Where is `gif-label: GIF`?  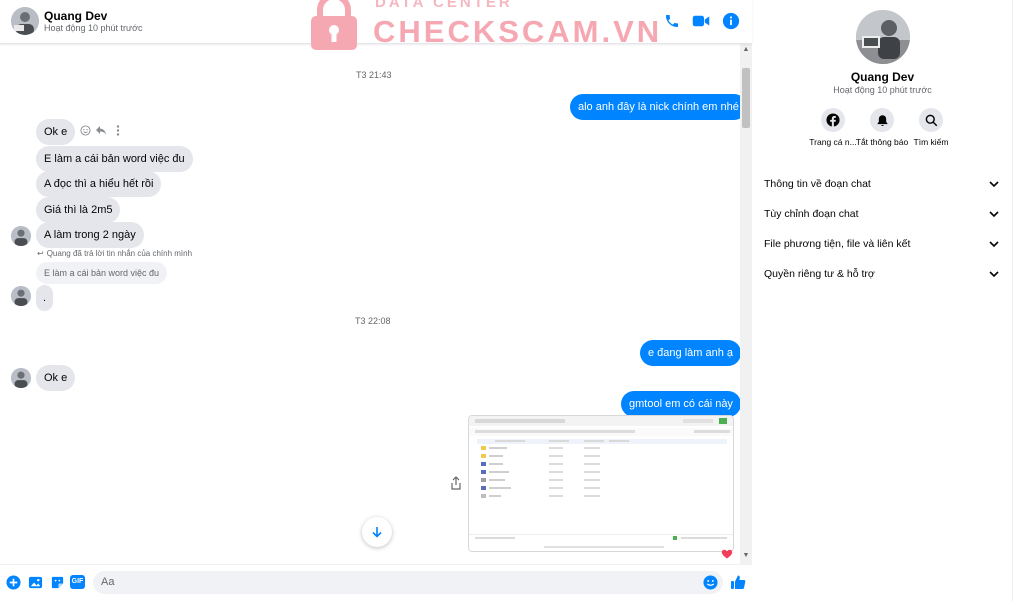
gif-label: GIF is located at coordinates (77, 582).